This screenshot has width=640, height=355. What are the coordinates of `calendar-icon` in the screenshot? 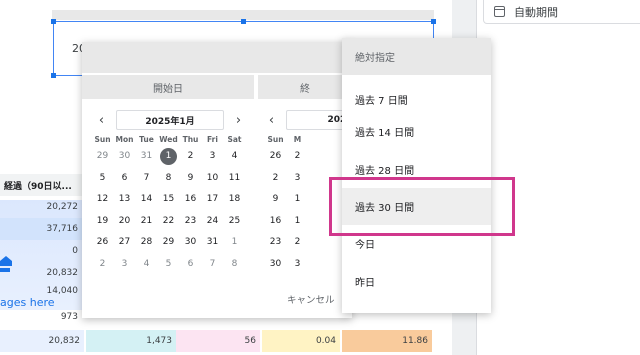 It's located at (499, 11).